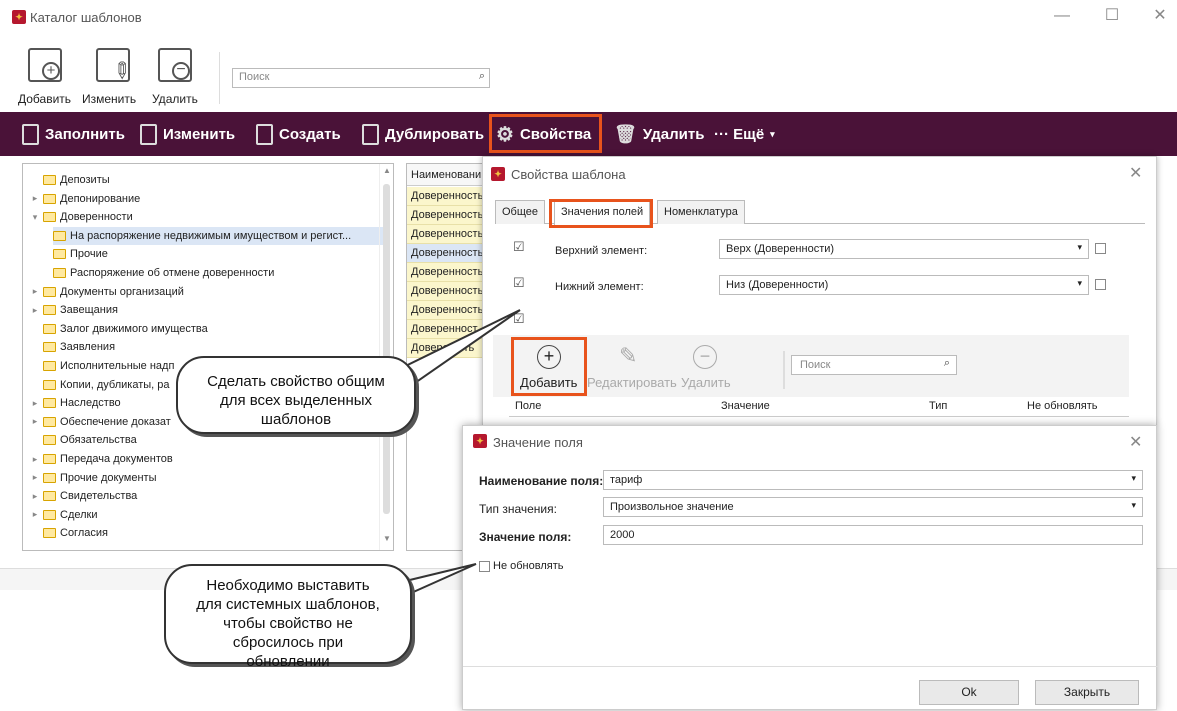 This screenshot has height=711, width=1177. I want to click on field-dialog-close-icon: ✕, so click(1135, 442).